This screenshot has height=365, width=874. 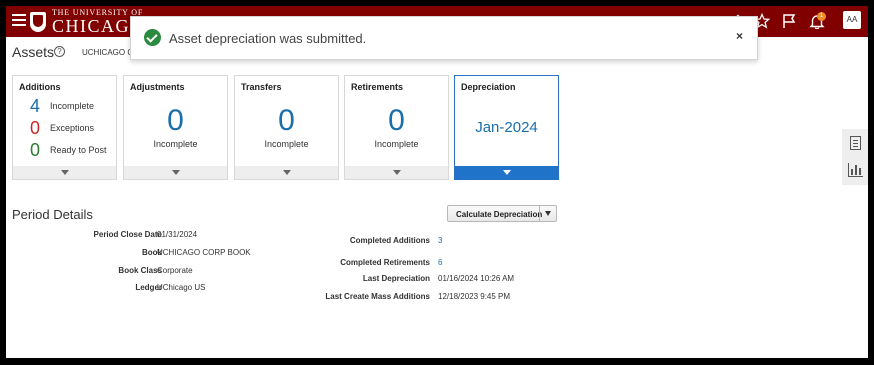 What do you see at coordinates (821, 16) in the screenshot?
I see `notification-badge: 1` at bounding box center [821, 16].